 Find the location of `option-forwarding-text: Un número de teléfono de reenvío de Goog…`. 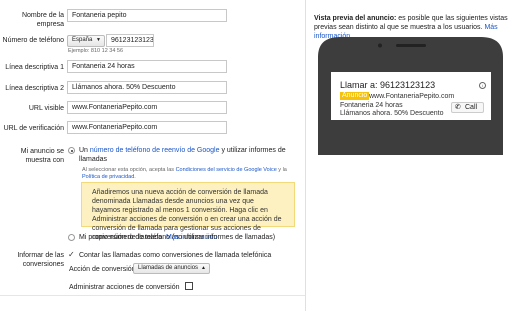

option-forwarding-text: Un número de teléfono de reenvío de Goog… is located at coordinates (182, 155).